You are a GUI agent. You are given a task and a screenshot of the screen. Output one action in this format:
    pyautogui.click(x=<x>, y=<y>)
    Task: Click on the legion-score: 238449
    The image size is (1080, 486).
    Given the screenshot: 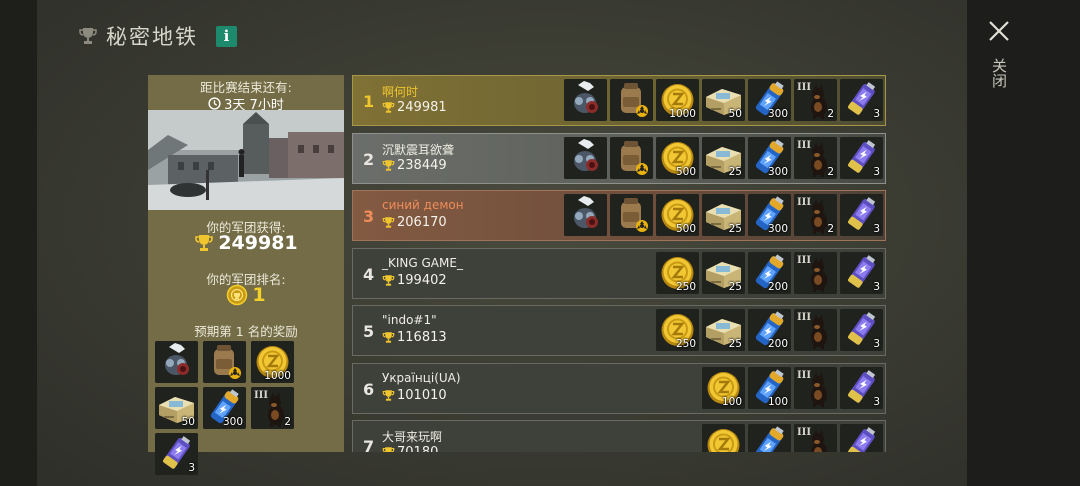 What is the action you would take?
    pyautogui.click(x=414, y=165)
    